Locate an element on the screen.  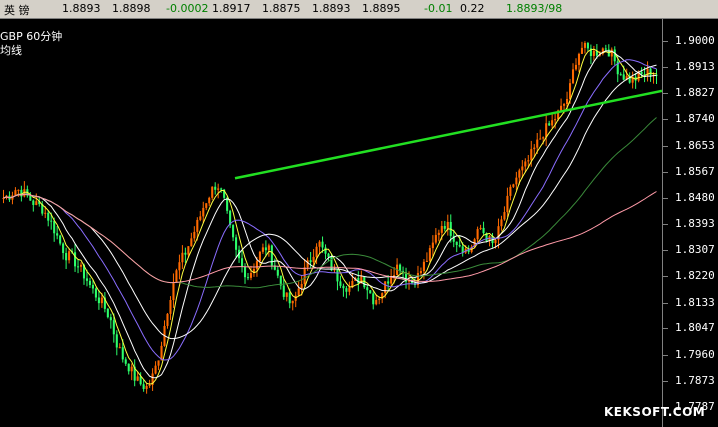
quote-name: 英 镑 is located at coordinates (17, 10).